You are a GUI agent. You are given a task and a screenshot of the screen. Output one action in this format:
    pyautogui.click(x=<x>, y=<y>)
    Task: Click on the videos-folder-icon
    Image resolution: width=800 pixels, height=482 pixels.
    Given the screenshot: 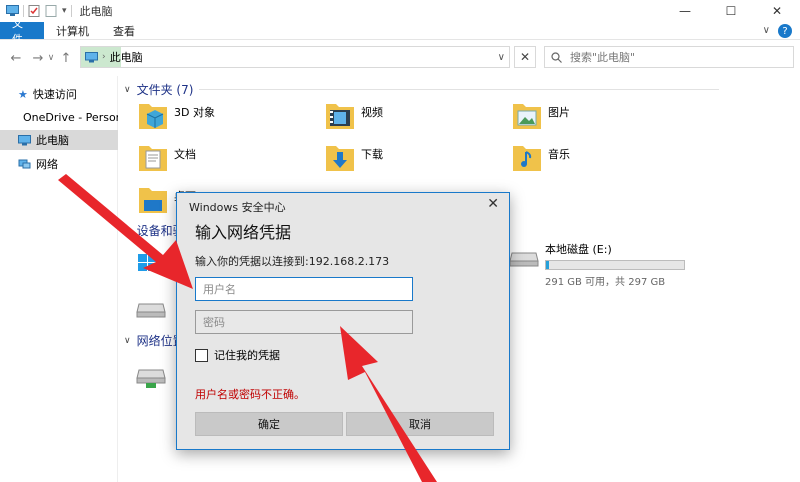 What is the action you would take?
    pyautogui.click(x=340, y=116)
    